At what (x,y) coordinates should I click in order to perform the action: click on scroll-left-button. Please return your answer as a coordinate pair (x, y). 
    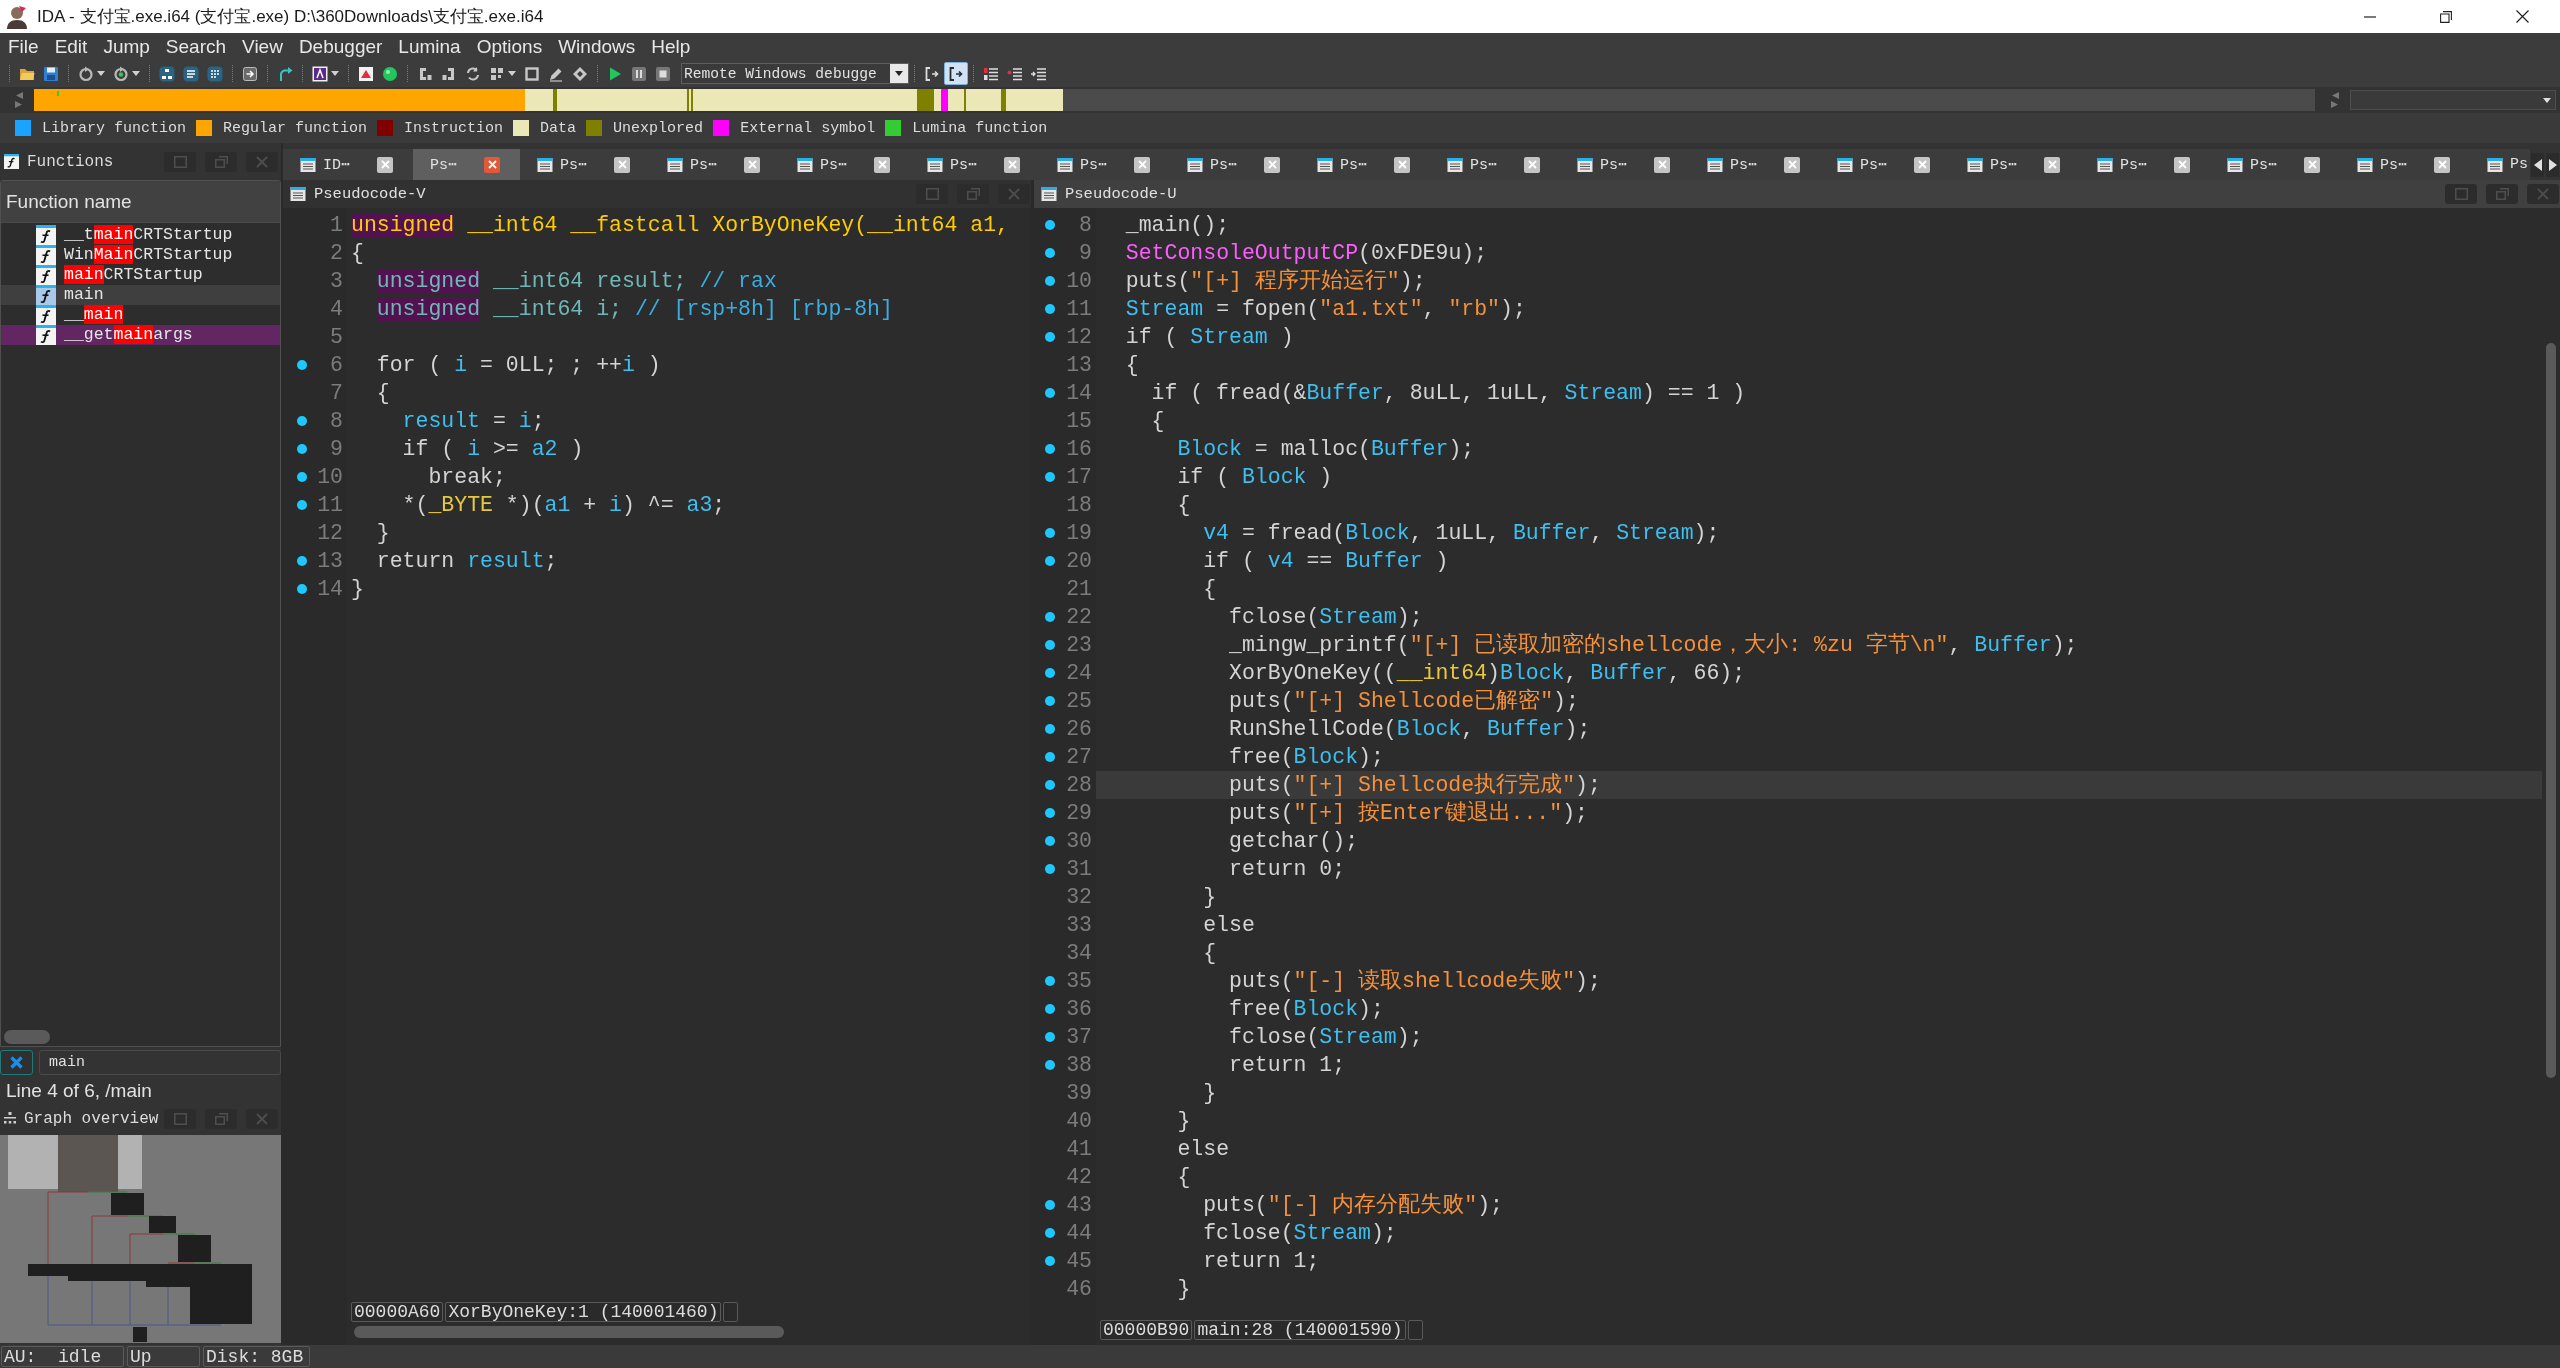
    Looking at the image, I should click on (2537, 164).